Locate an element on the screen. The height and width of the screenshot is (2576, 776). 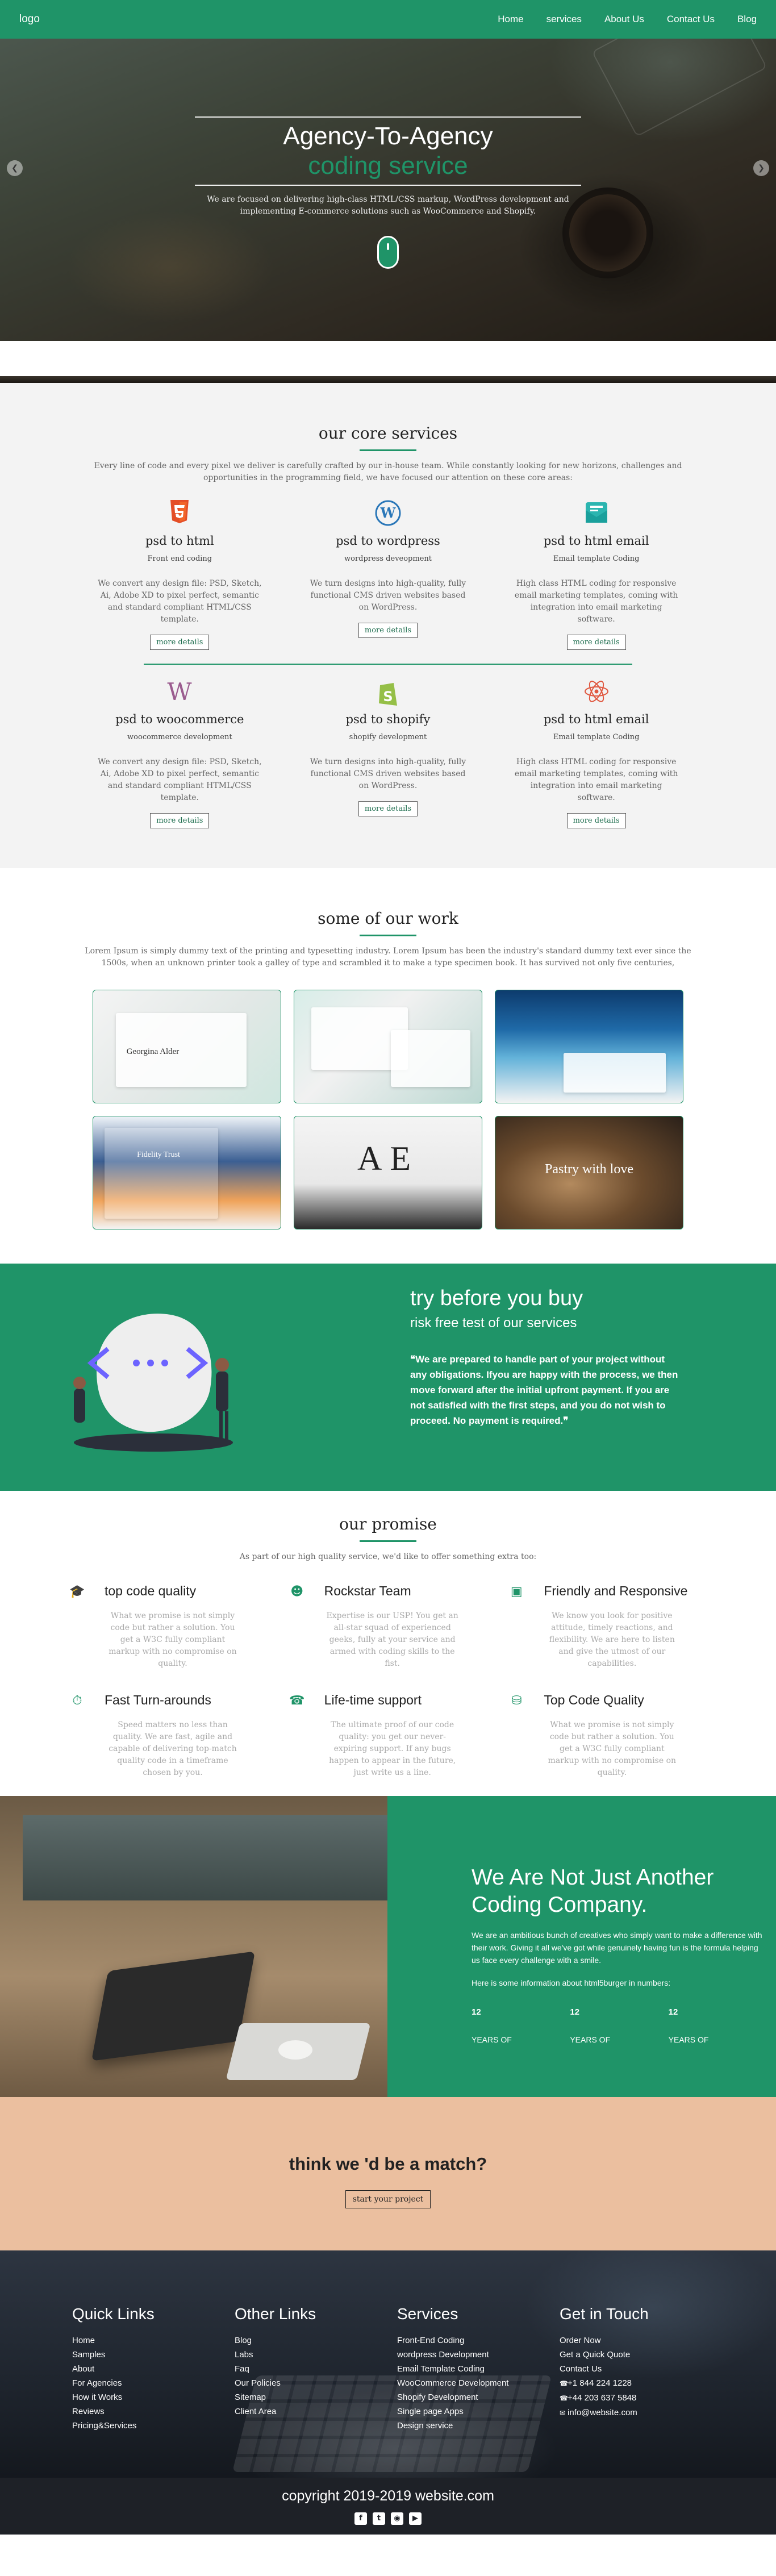
footer-phone-link: ☎+44 203 637 5848 is located at coordinates (641, 2398).